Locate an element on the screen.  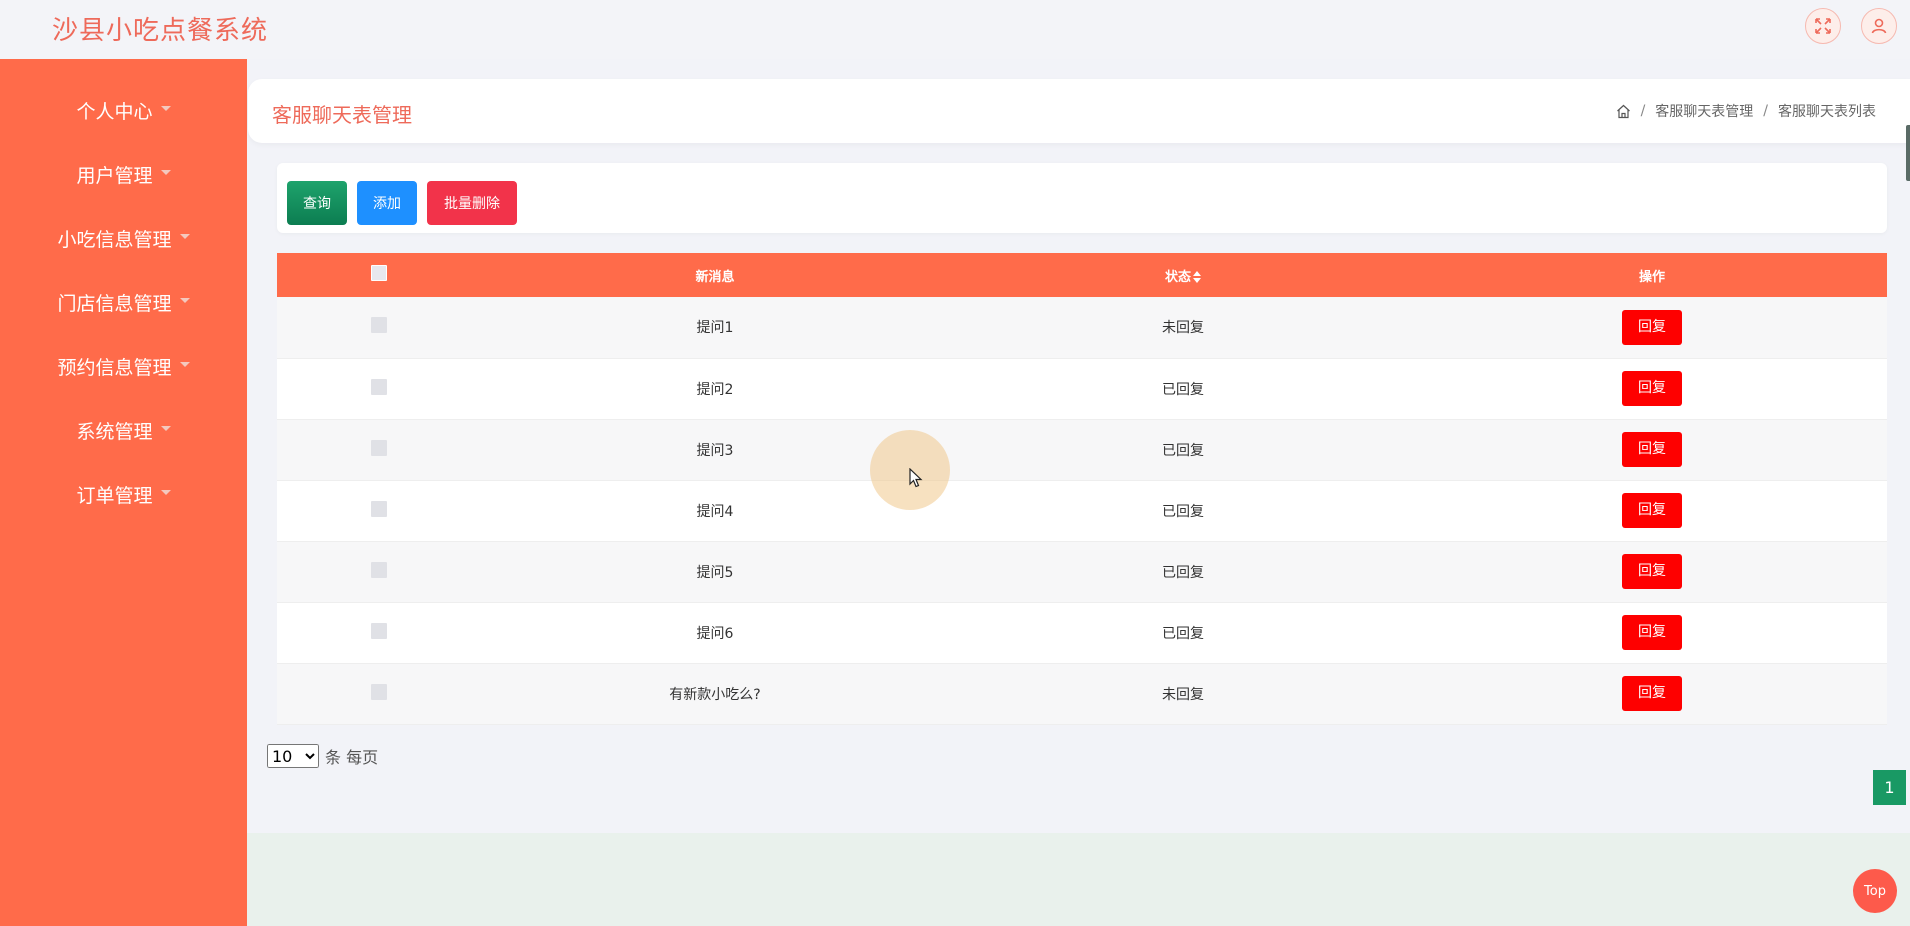
table-header-row: 新消息 状态 操作 is located at coordinates (1082, 275).